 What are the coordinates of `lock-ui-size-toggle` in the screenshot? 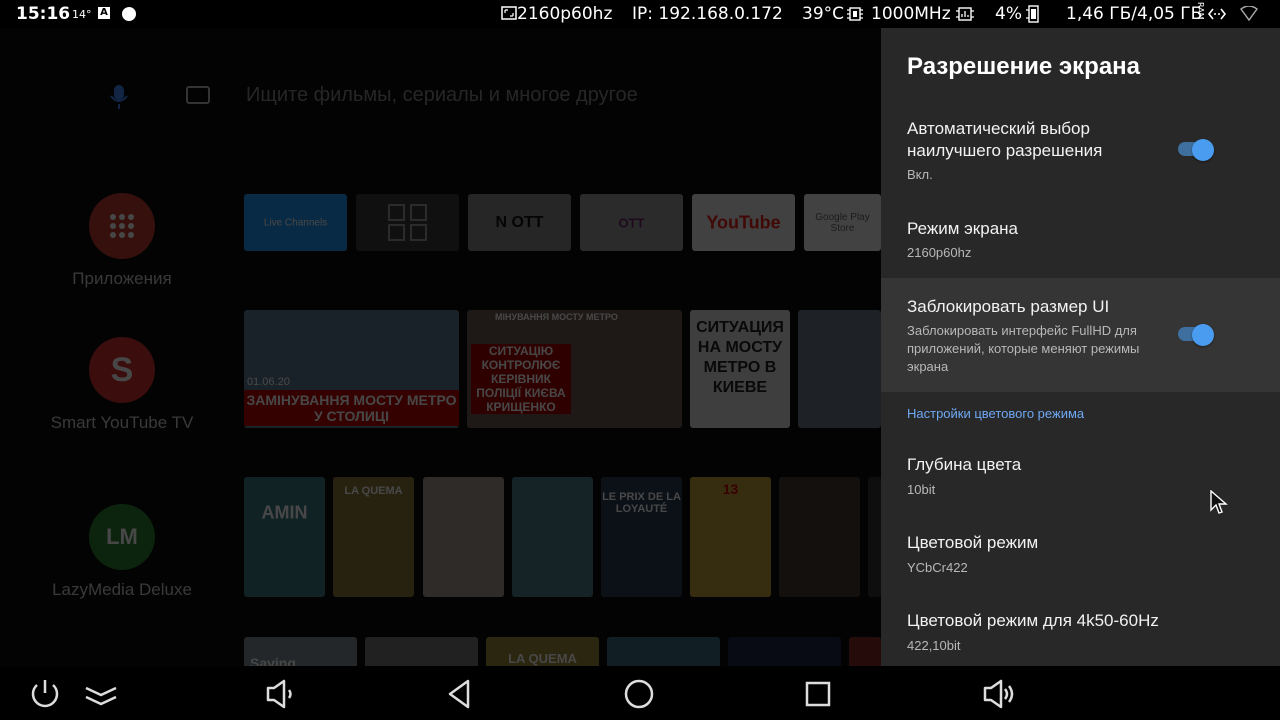 It's located at (1196, 335).